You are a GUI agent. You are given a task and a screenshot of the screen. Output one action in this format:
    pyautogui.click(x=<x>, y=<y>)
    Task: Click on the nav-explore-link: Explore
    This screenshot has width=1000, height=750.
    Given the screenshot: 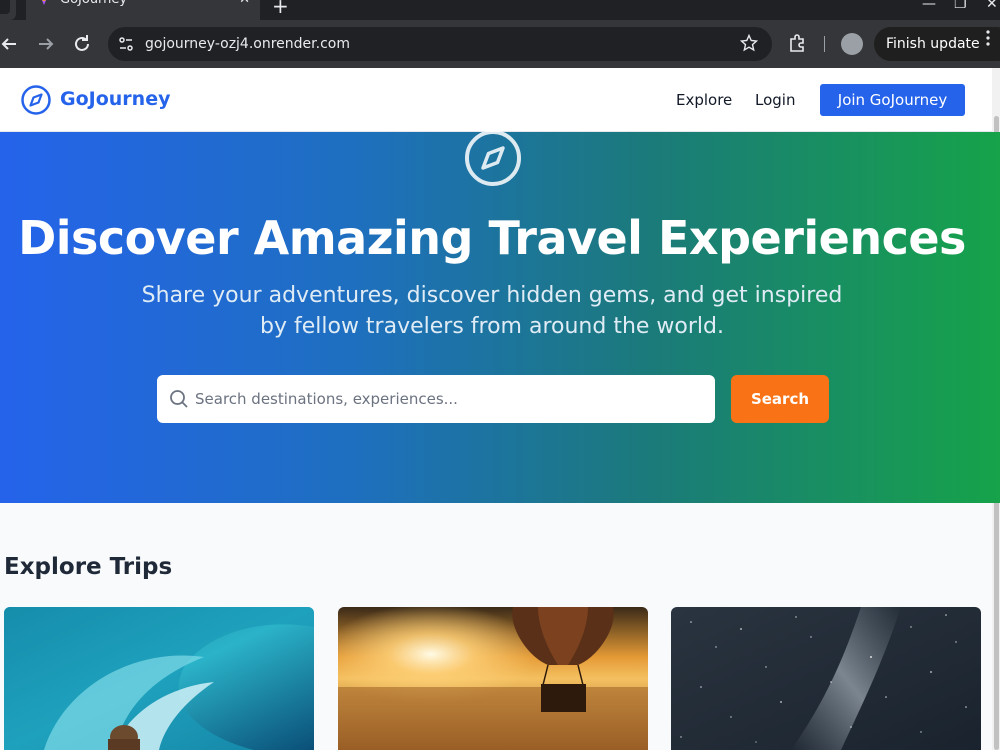 What is the action you would take?
    pyautogui.click(x=704, y=100)
    